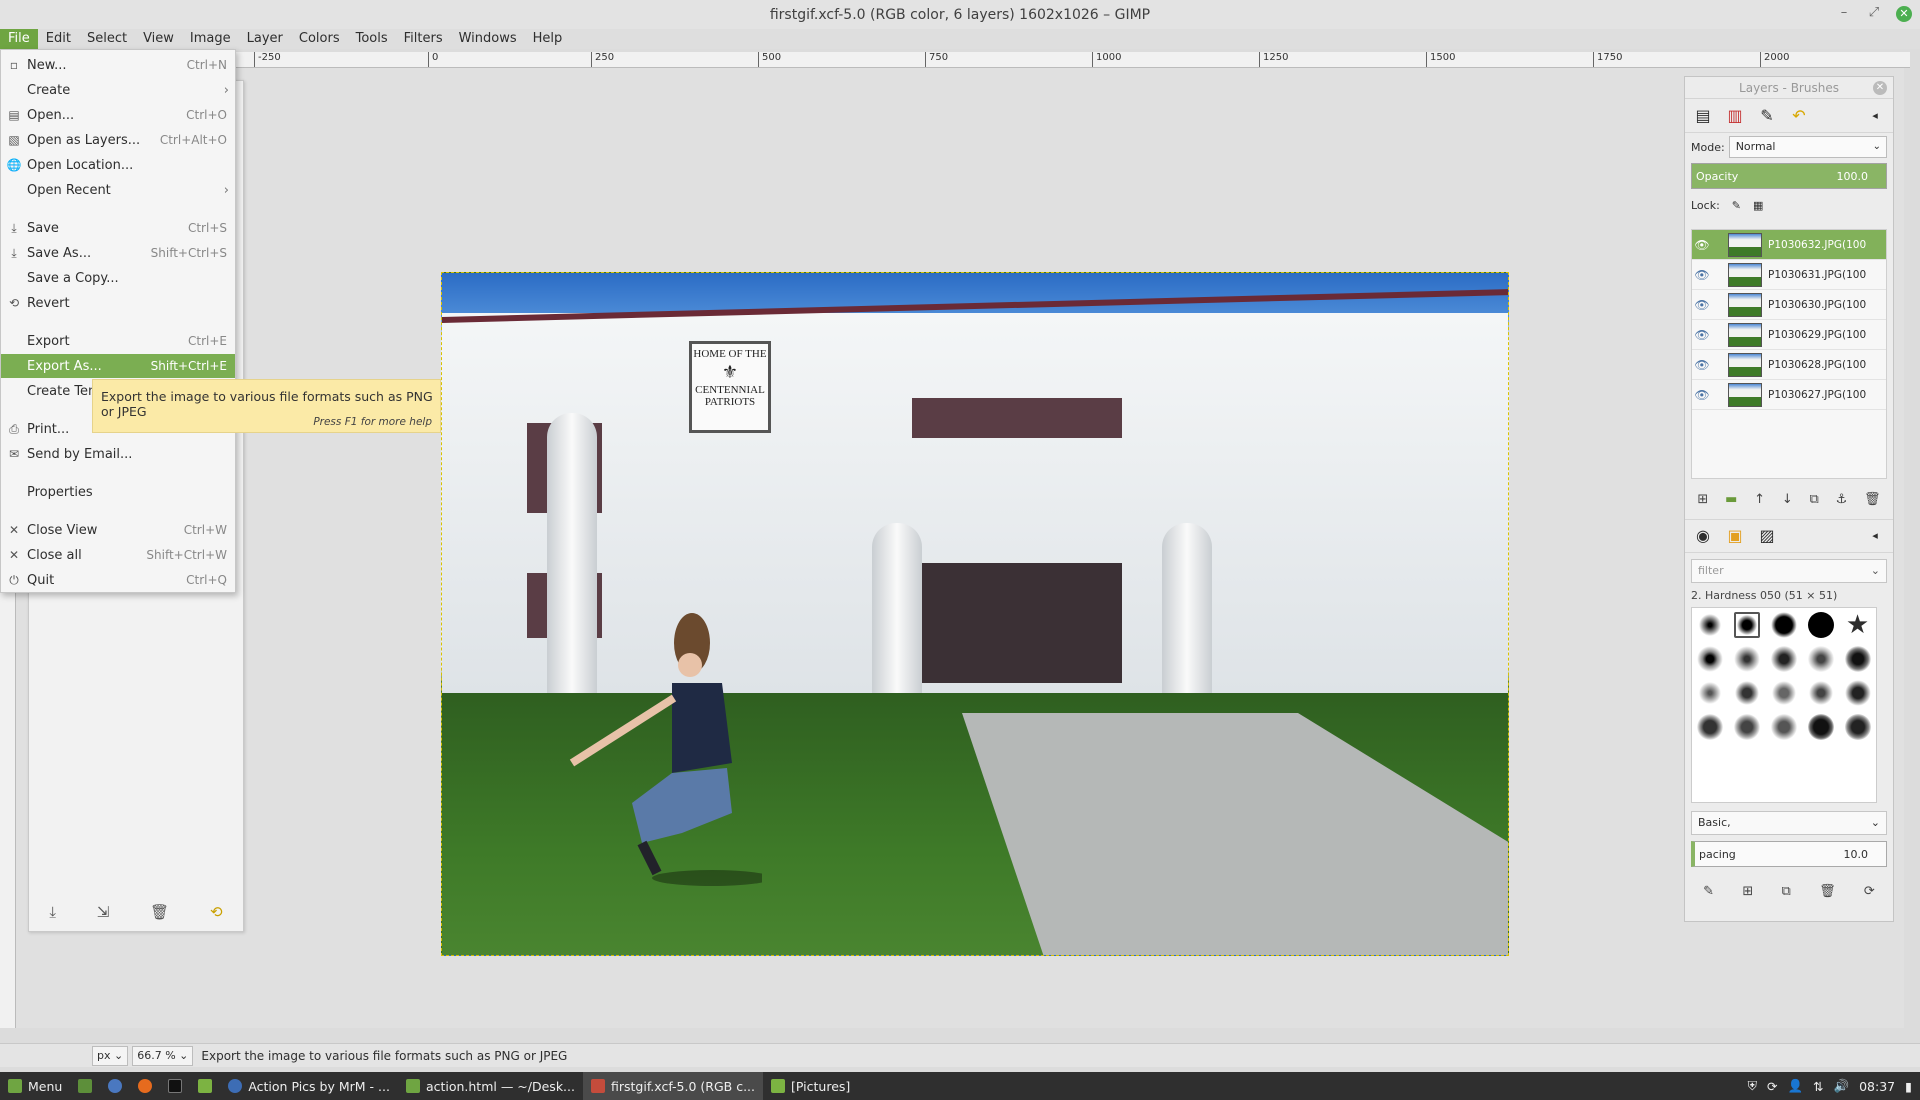 The image size is (1920, 1100). Describe the element at coordinates (1789, 854) in the screenshot. I see `spacing-slider: pacing 10.0` at that location.